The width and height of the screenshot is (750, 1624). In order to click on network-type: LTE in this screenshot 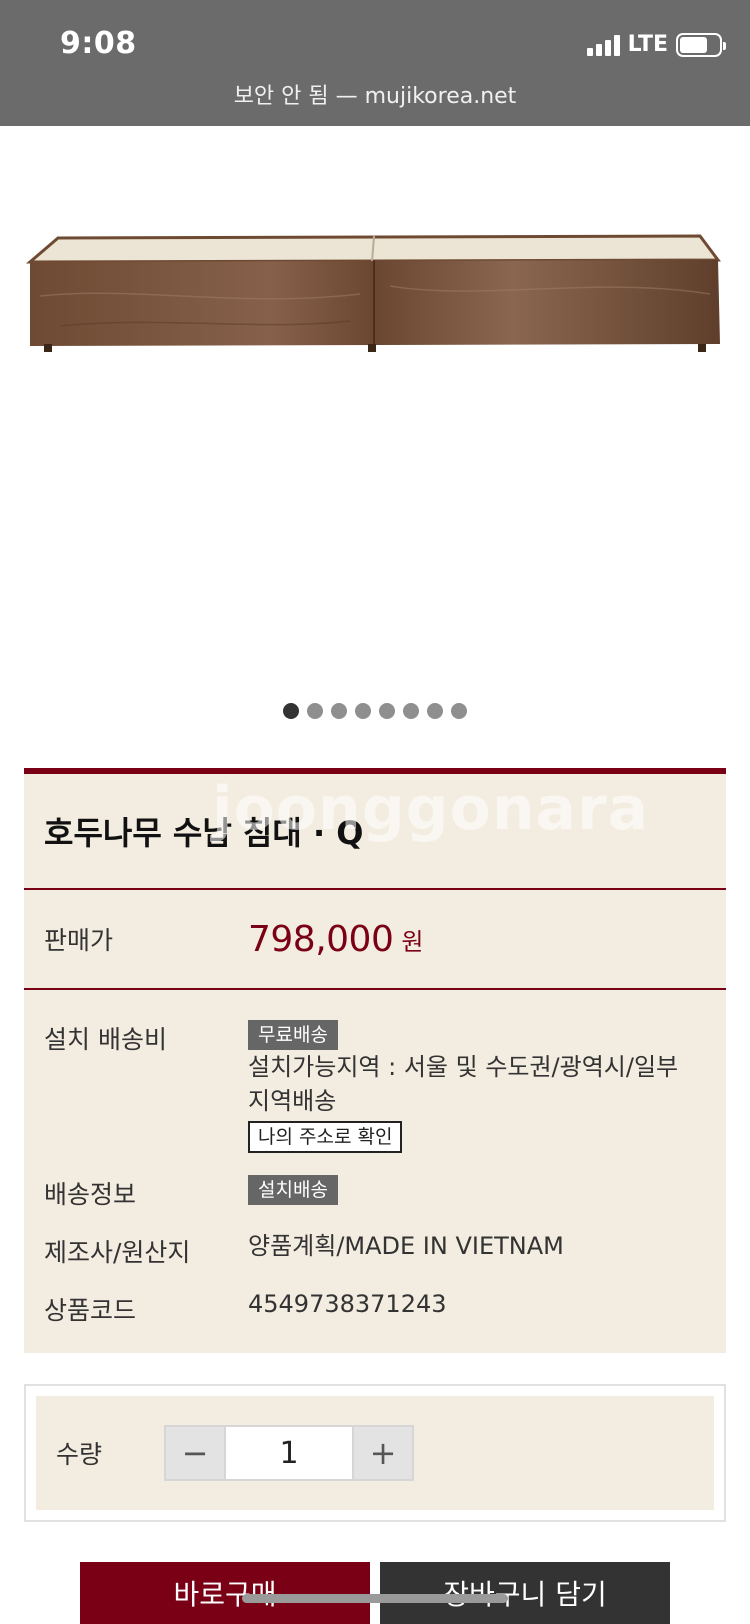, I will do `click(647, 44)`.